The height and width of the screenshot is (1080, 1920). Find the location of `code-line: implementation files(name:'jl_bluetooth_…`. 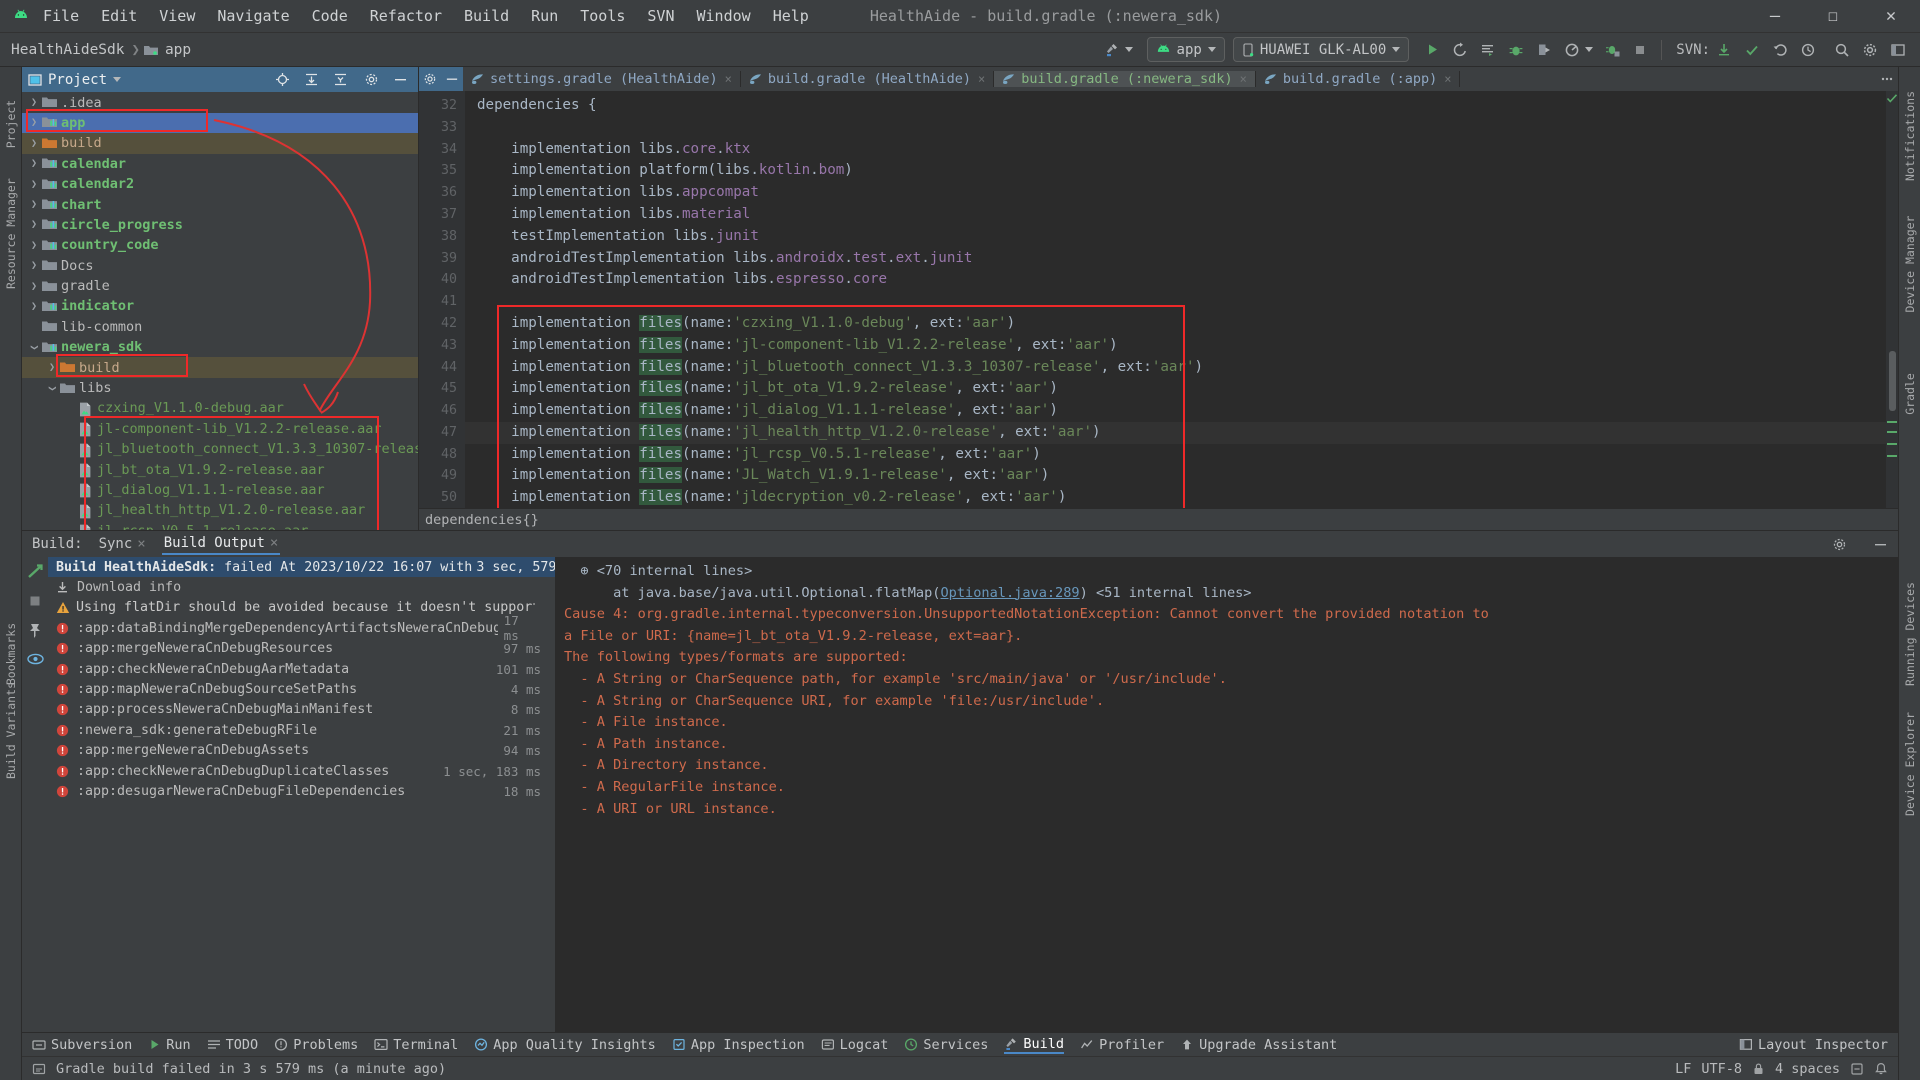

code-line: implementation files(name:'jl_bluetooth_… is located at coordinates (1175, 368).